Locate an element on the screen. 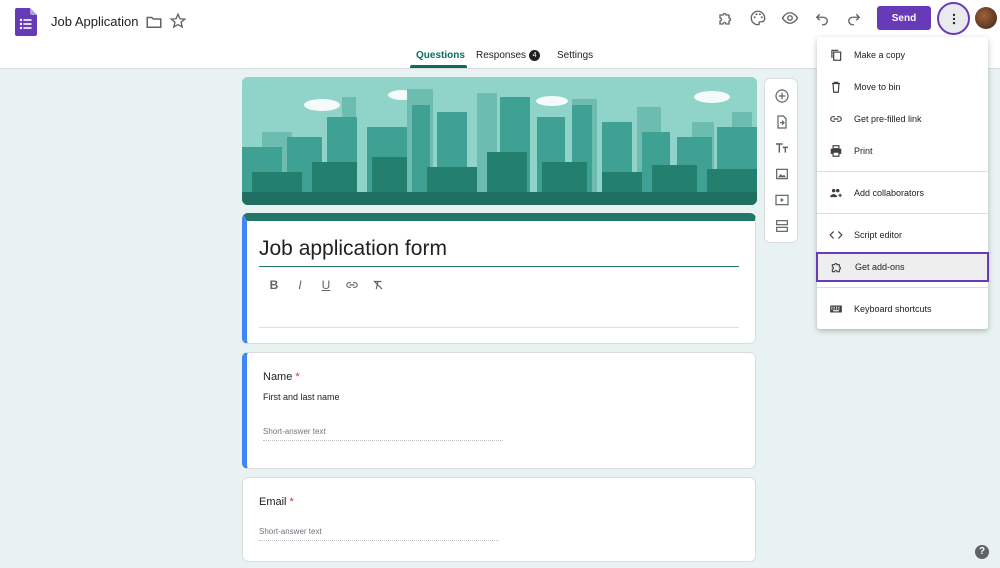 The image size is (1000, 568). addon-puzzle-icon is located at coordinates (726, 18).